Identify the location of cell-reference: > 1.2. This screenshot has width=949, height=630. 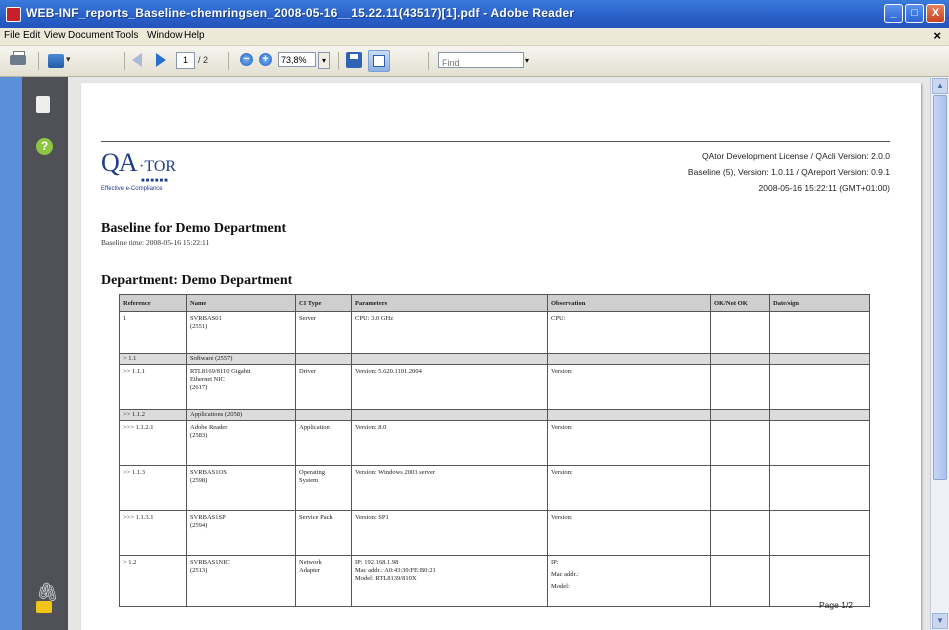
(153, 581).